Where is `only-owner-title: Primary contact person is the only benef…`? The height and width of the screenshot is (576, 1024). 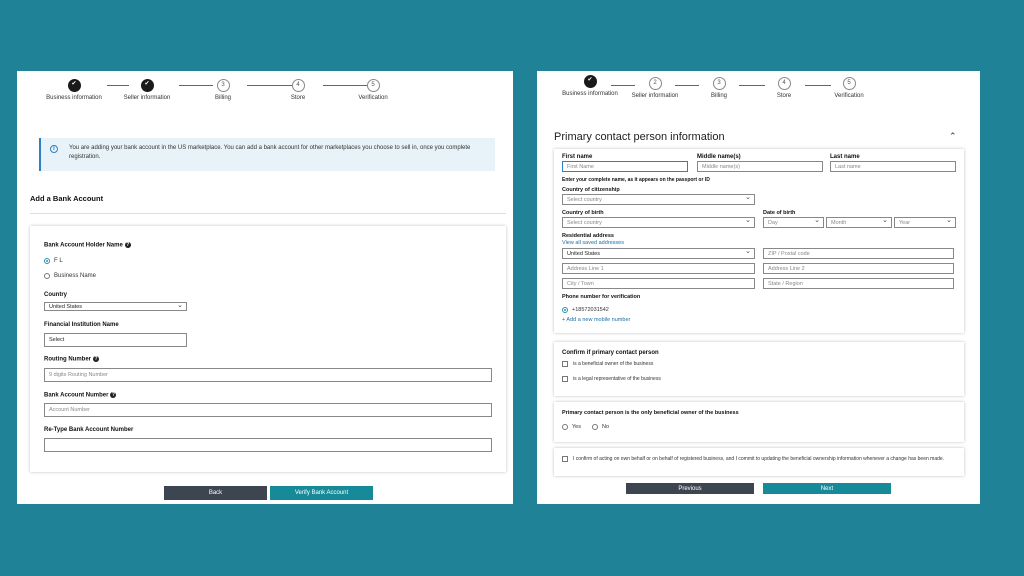 only-owner-title: Primary contact person is the only benef… is located at coordinates (650, 413).